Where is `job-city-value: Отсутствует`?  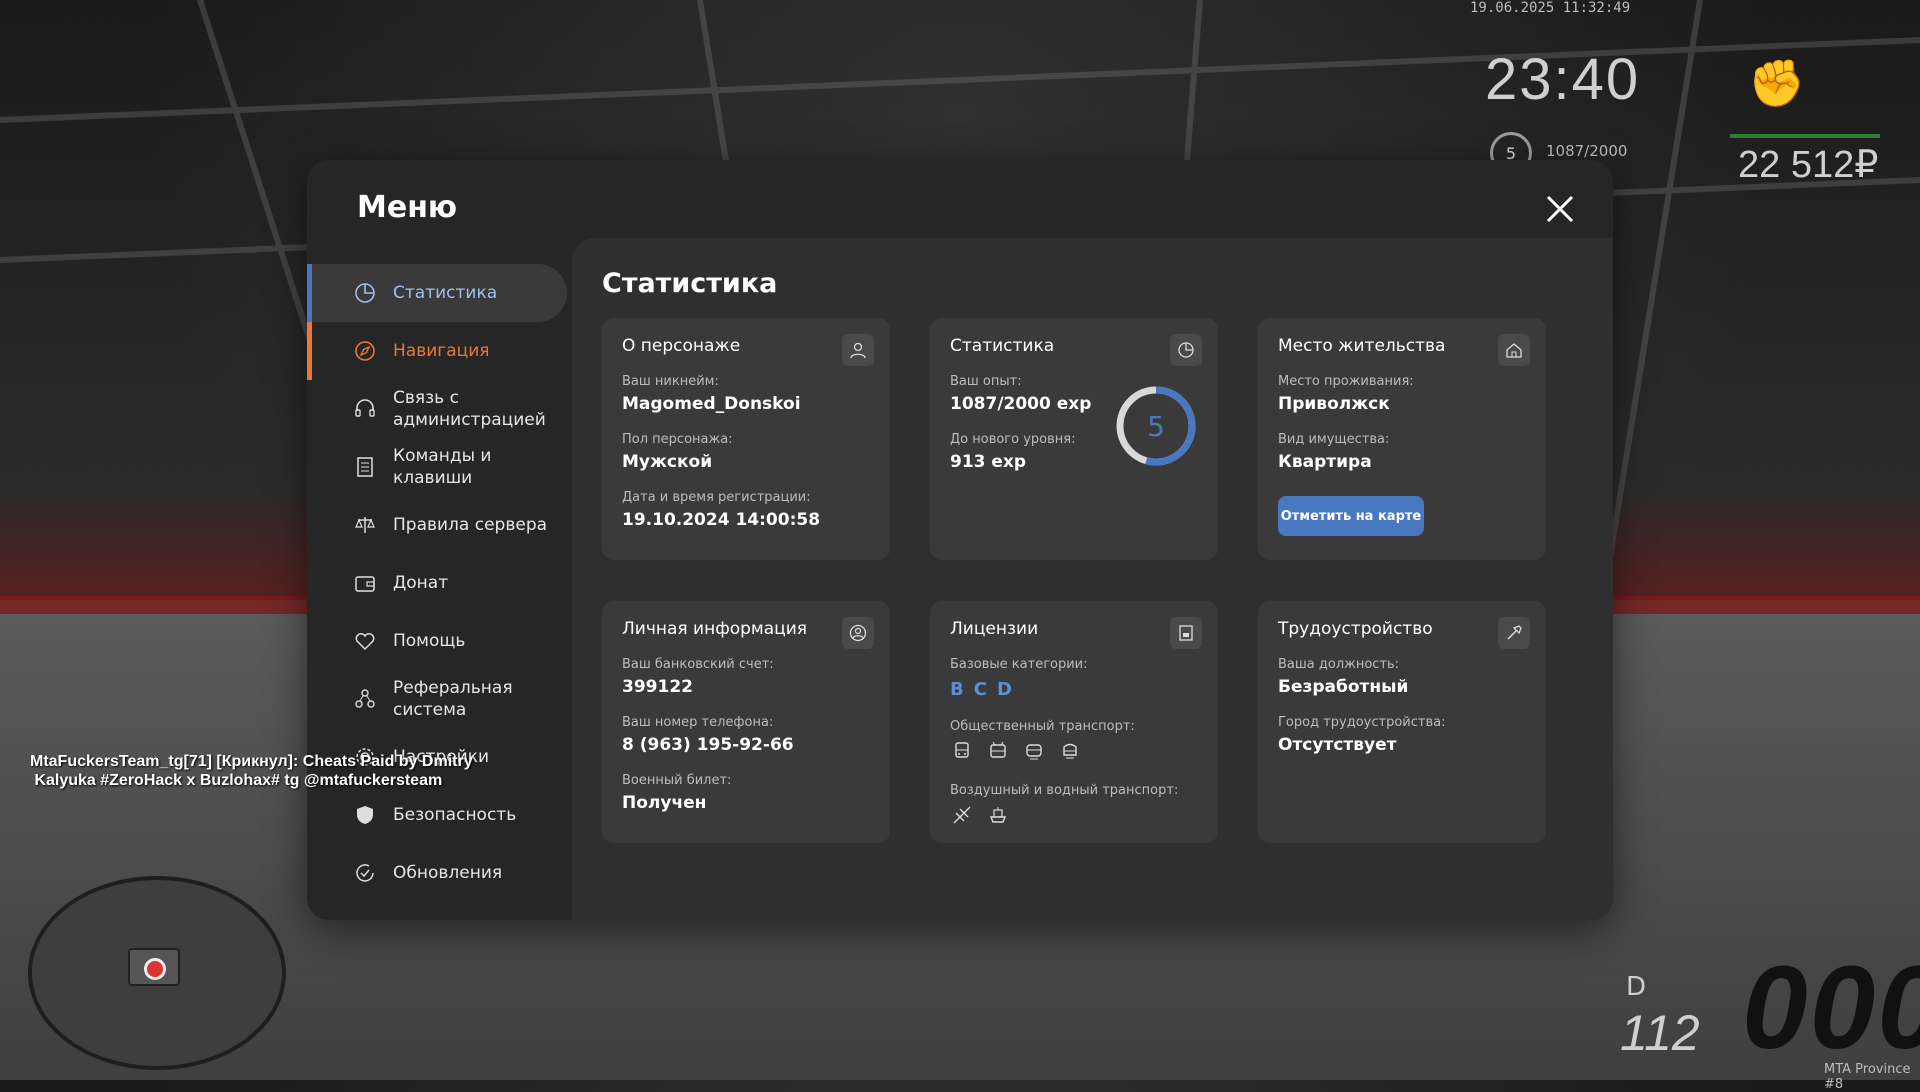 job-city-value: Отсутствует is located at coordinates (1337, 745).